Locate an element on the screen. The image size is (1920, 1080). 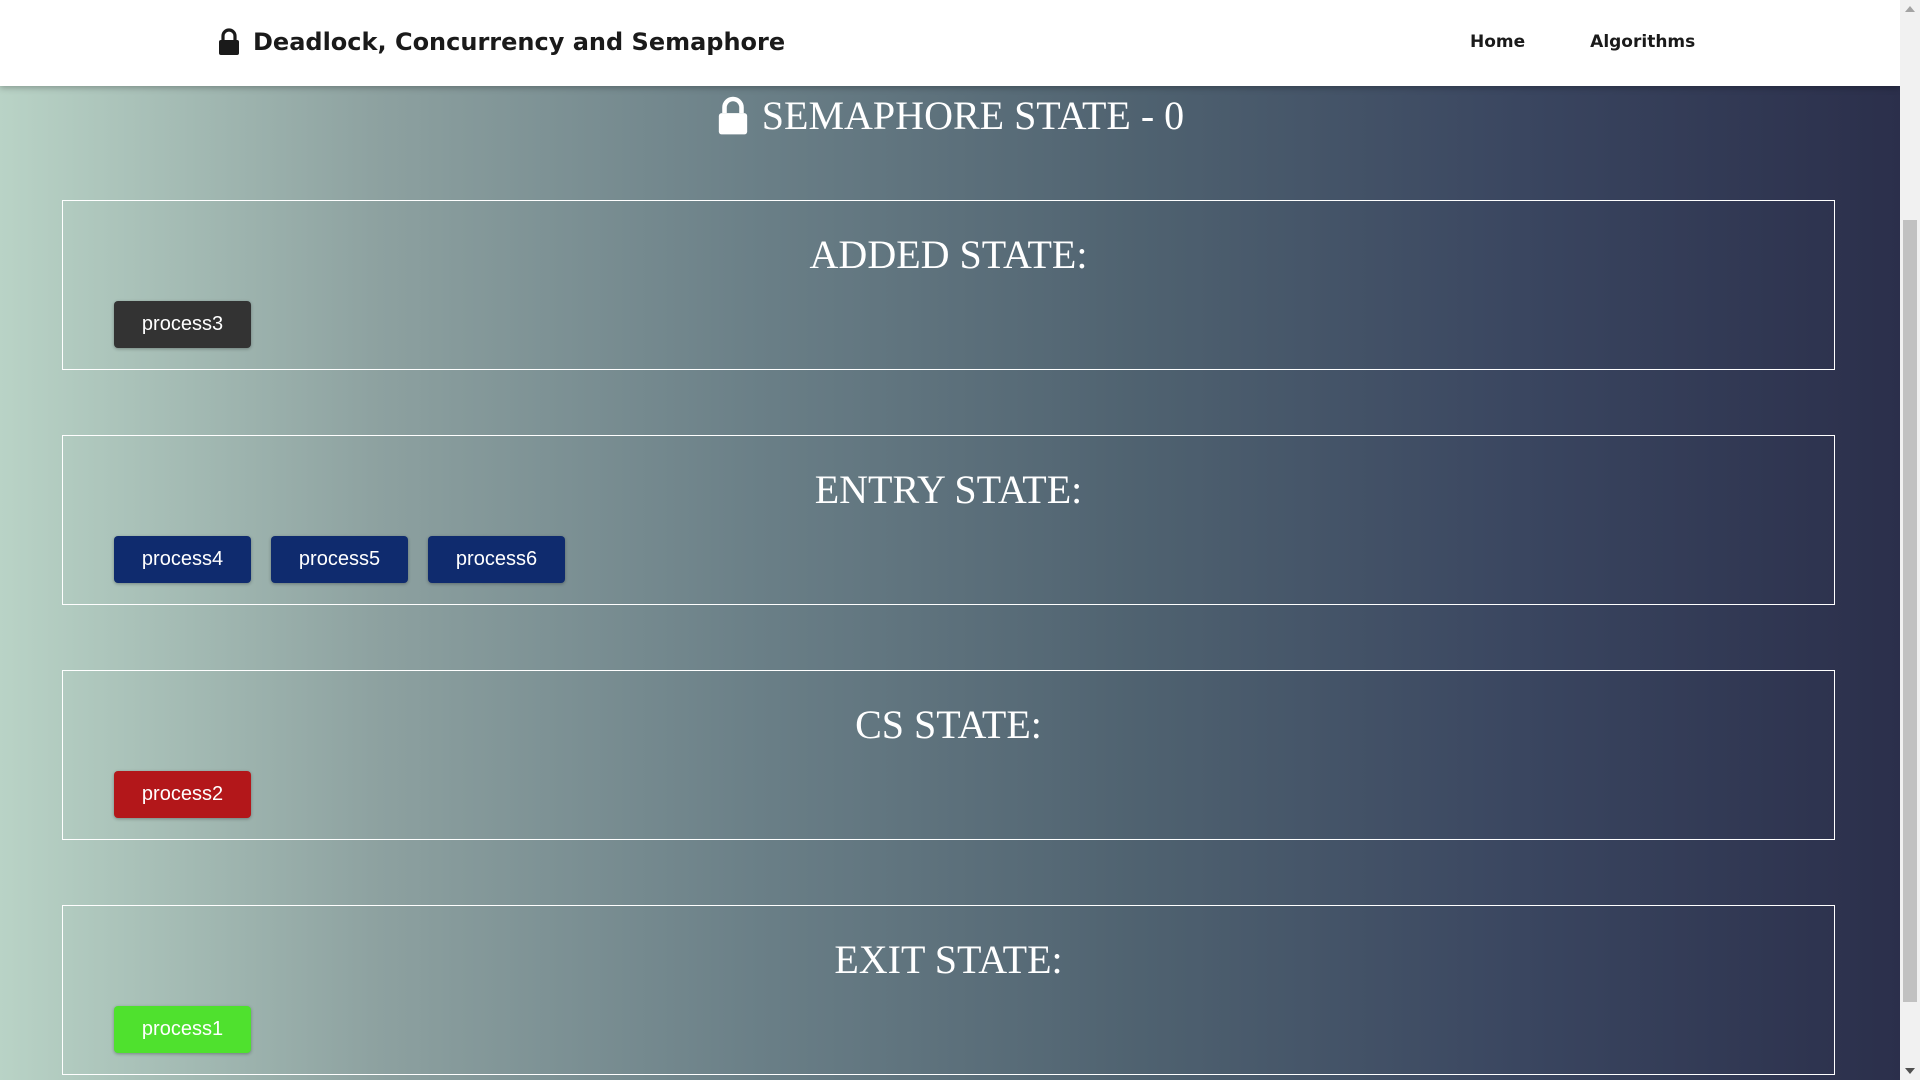
brand-title: Deadlock, Concurrency and Semaphore is located at coordinates (519, 42).